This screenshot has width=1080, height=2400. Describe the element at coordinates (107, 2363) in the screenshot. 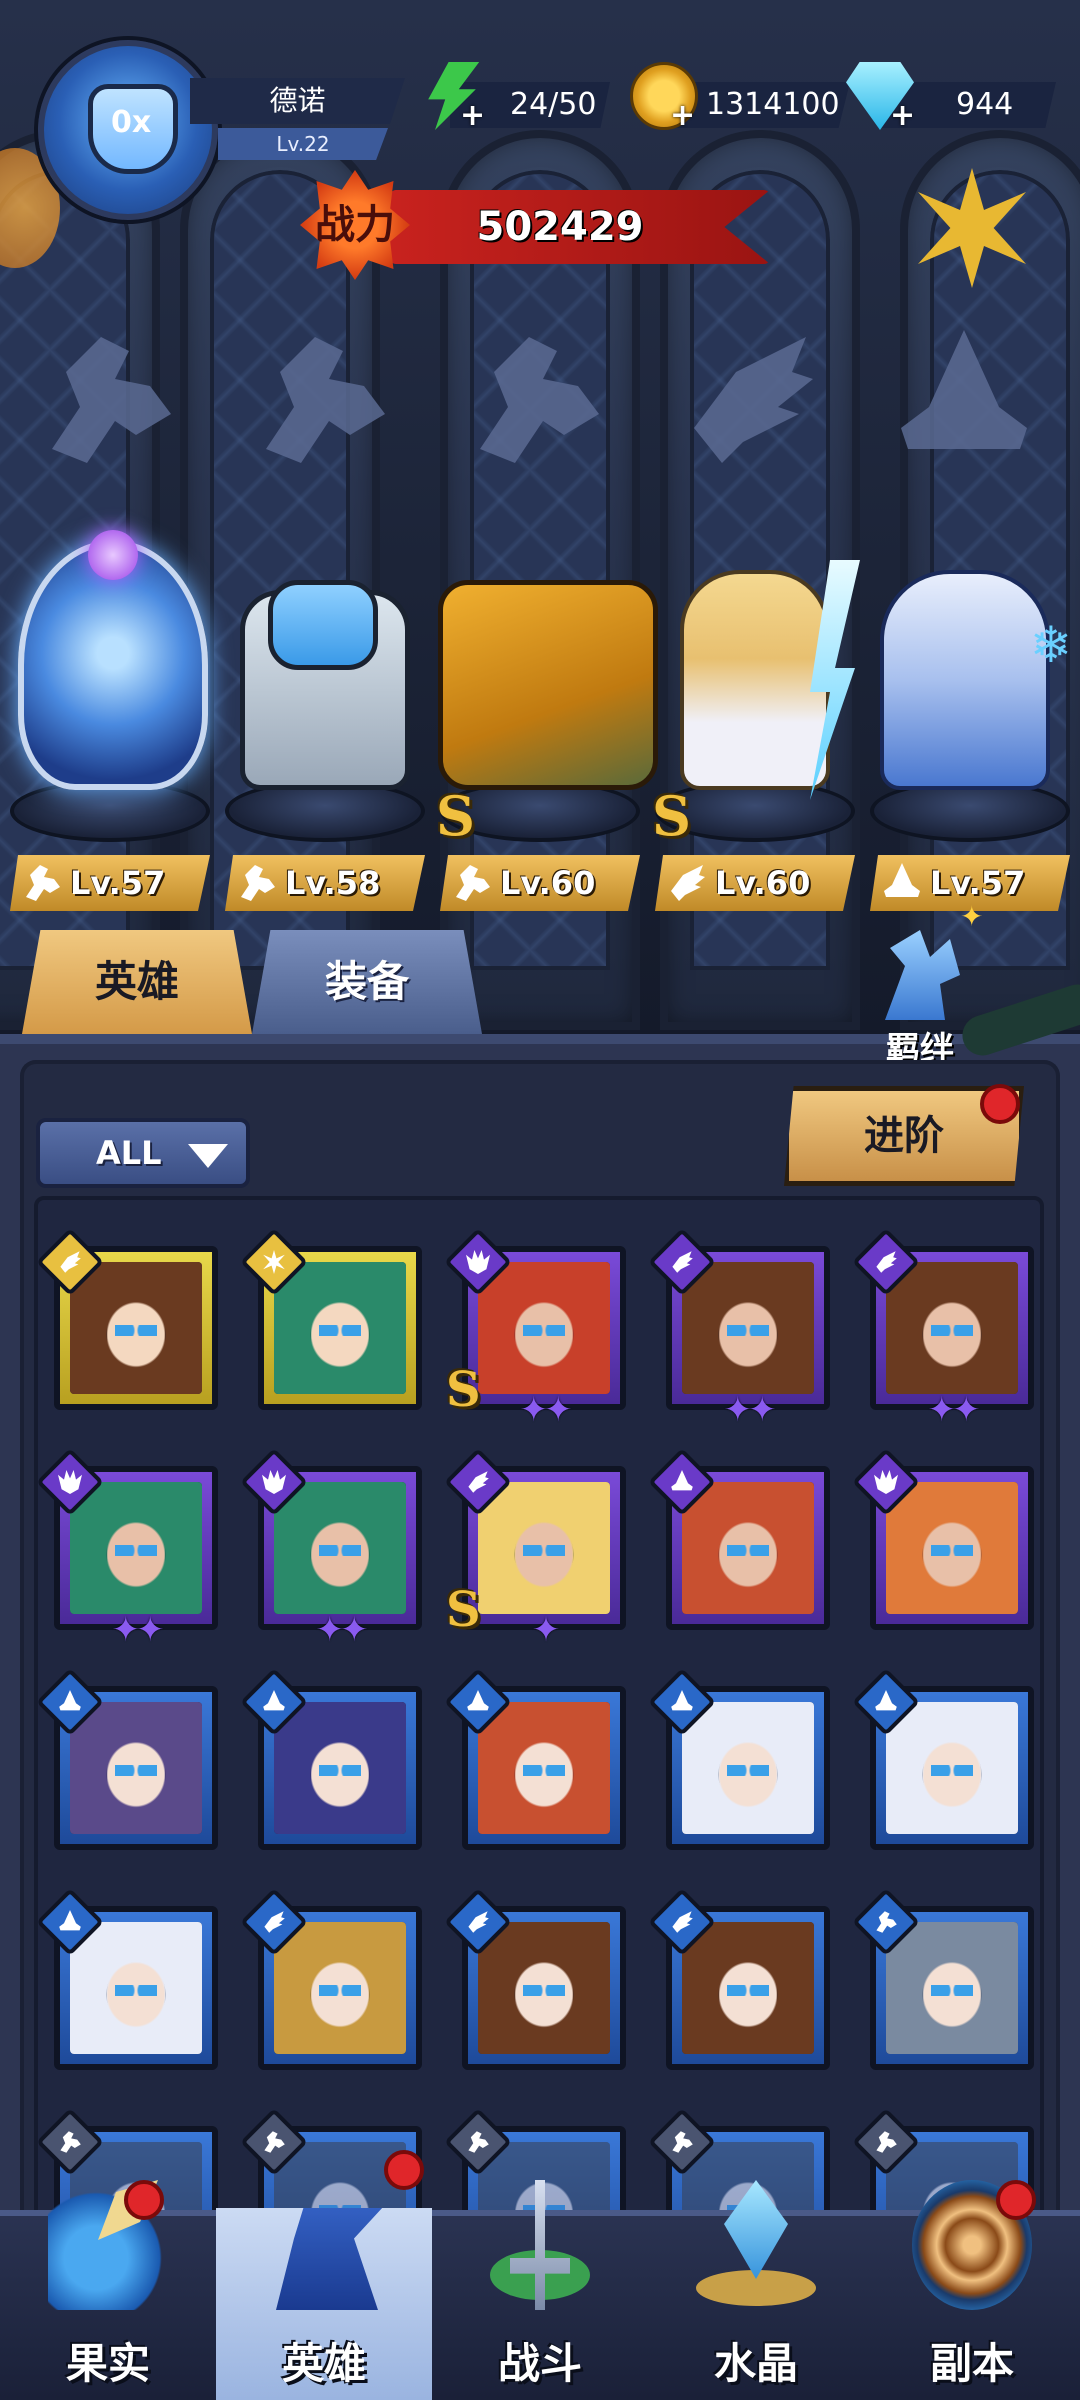

I see `nav-label: 果实` at that location.